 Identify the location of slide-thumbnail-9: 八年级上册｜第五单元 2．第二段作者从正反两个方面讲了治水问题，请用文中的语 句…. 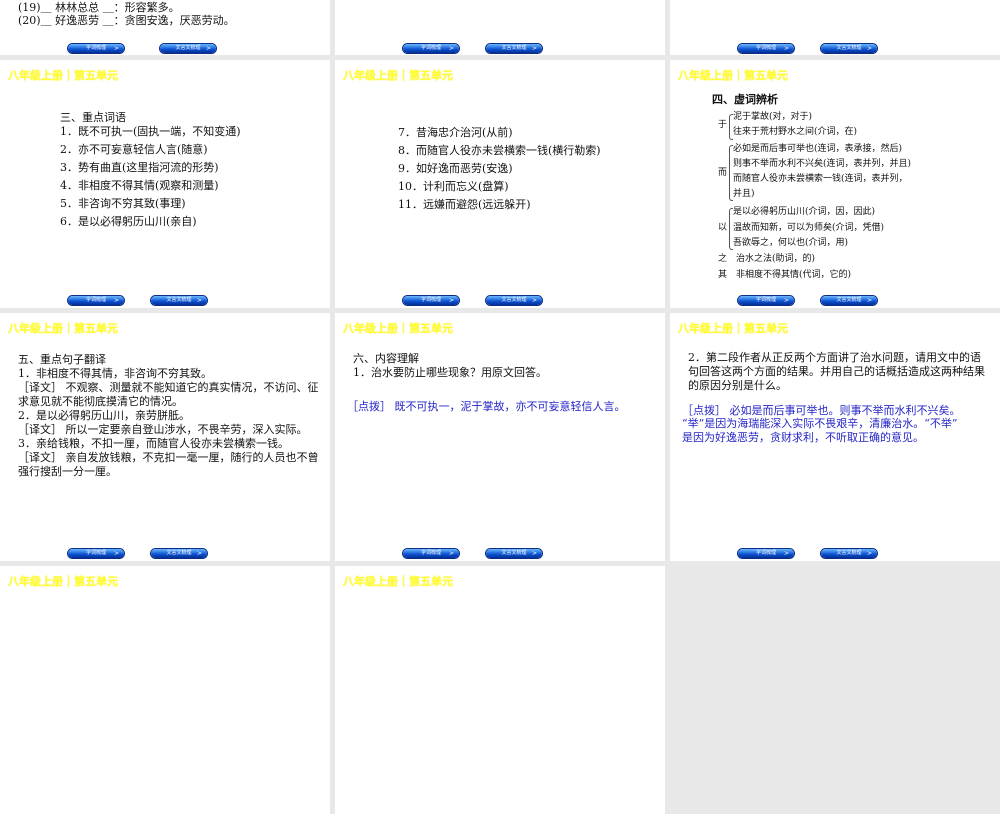
(835, 437).